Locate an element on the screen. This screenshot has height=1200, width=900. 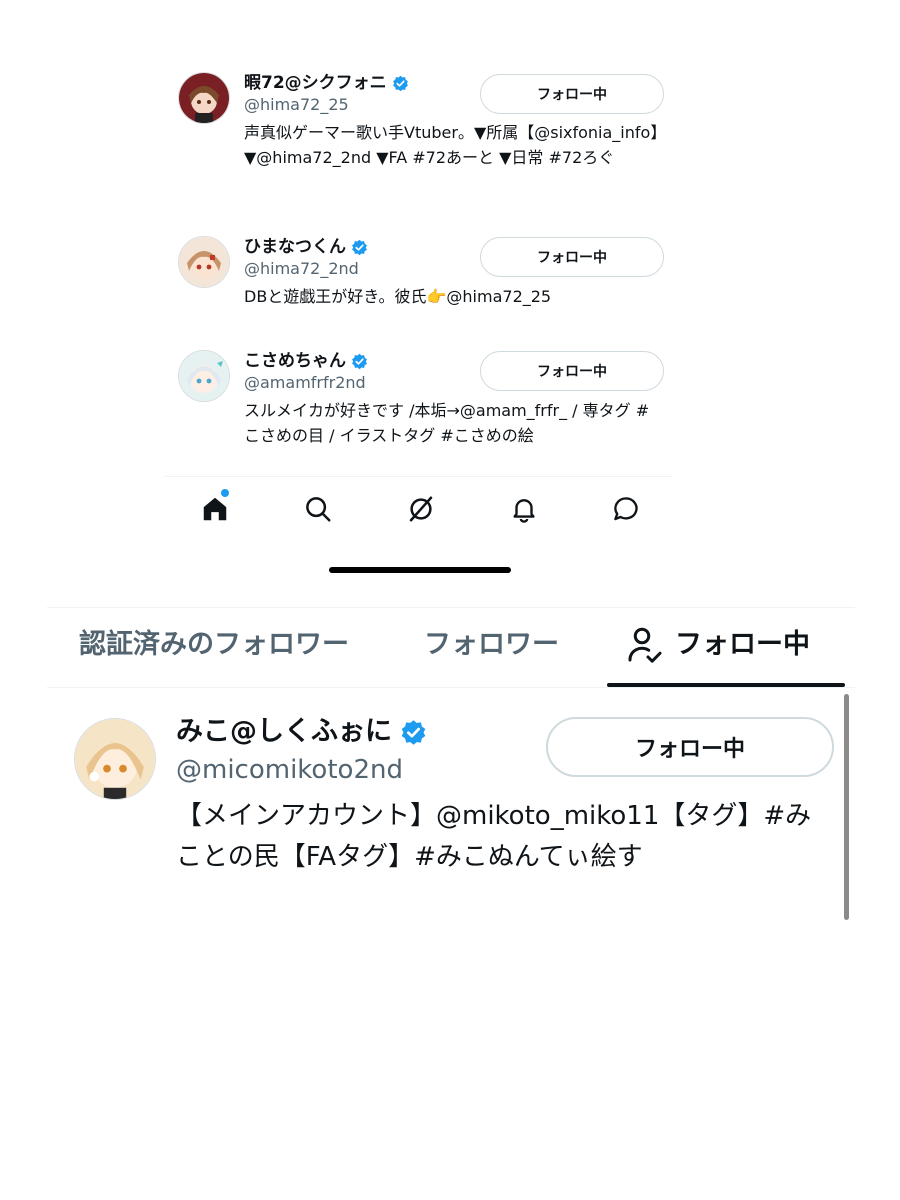
tab-label: フォロワー is located at coordinates (491, 644).